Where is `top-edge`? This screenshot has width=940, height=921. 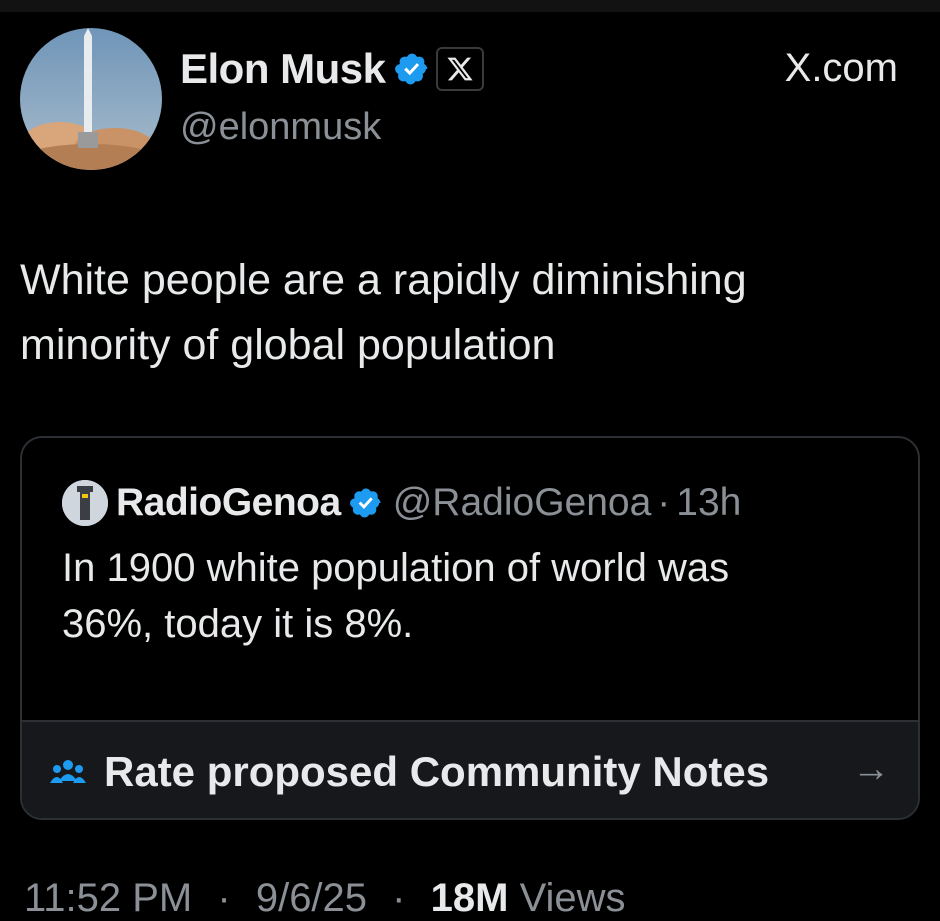
top-edge is located at coordinates (470, 6).